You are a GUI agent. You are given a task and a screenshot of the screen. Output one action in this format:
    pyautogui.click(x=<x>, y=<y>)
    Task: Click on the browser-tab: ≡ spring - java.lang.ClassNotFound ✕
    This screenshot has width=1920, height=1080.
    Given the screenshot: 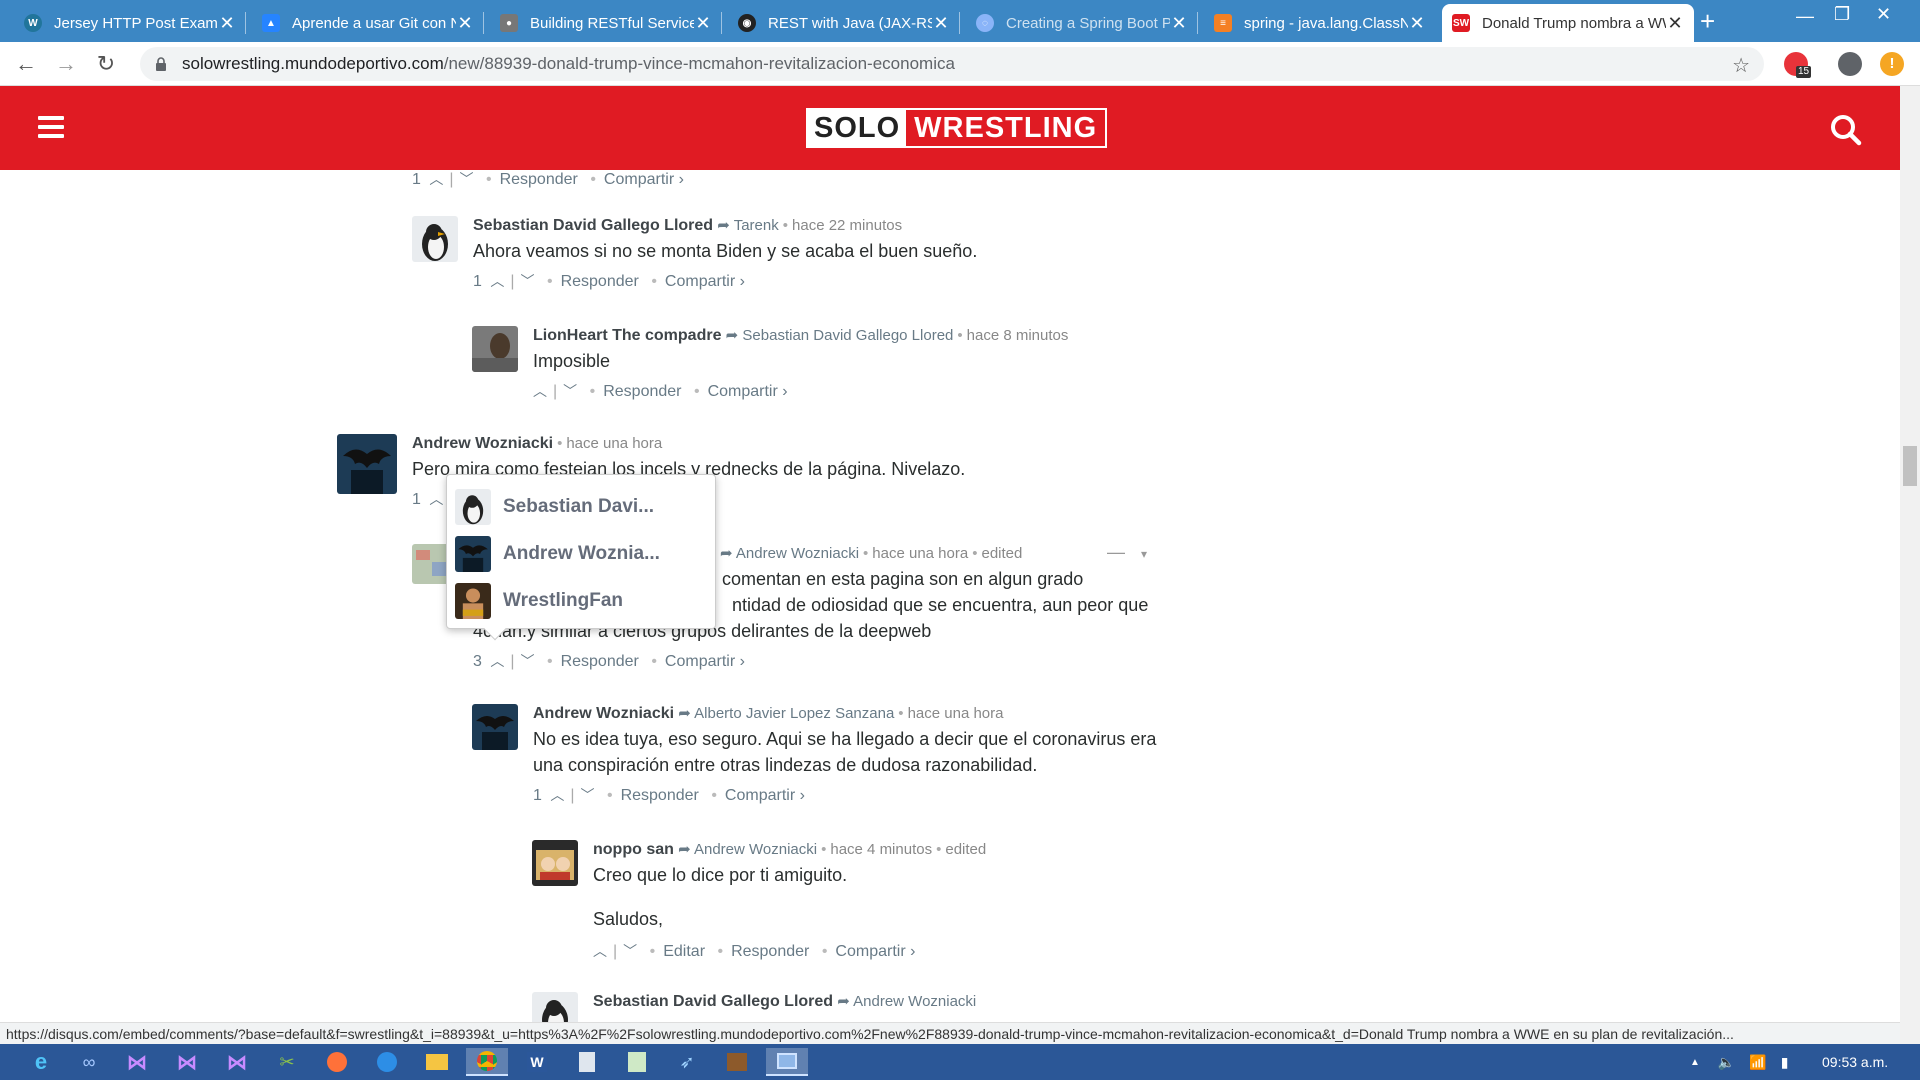 What is the action you would take?
    pyautogui.click(x=1320, y=23)
    